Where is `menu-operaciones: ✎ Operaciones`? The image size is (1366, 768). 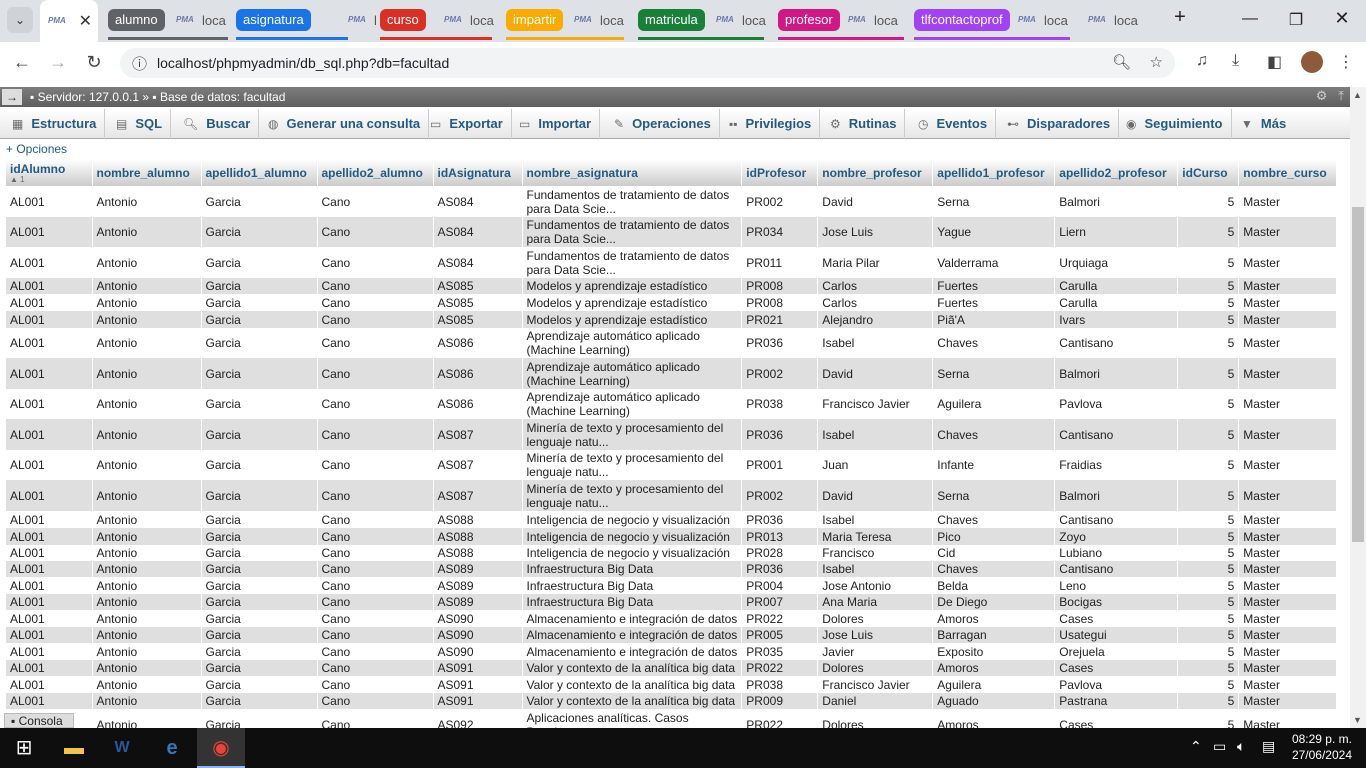
menu-operaciones: ✎ Operaciones is located at coordinates (667, 124).